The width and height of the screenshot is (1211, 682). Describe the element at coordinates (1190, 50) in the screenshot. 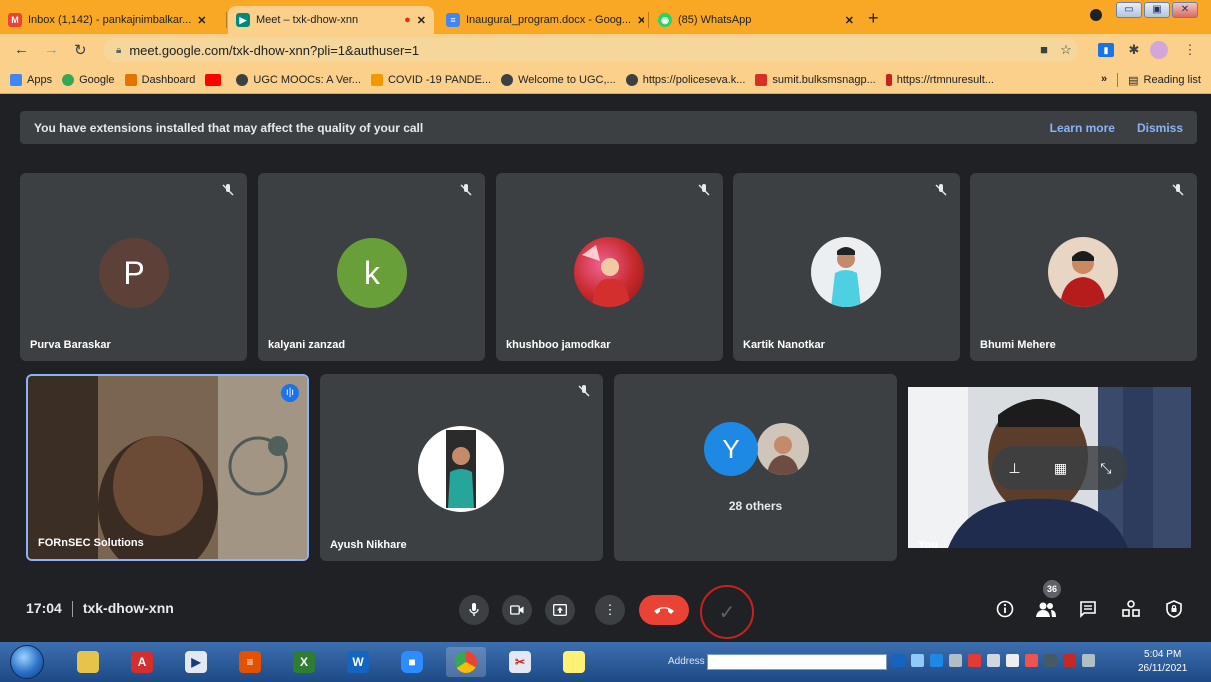

I see `more-menu-icon: ⋮` at that location.